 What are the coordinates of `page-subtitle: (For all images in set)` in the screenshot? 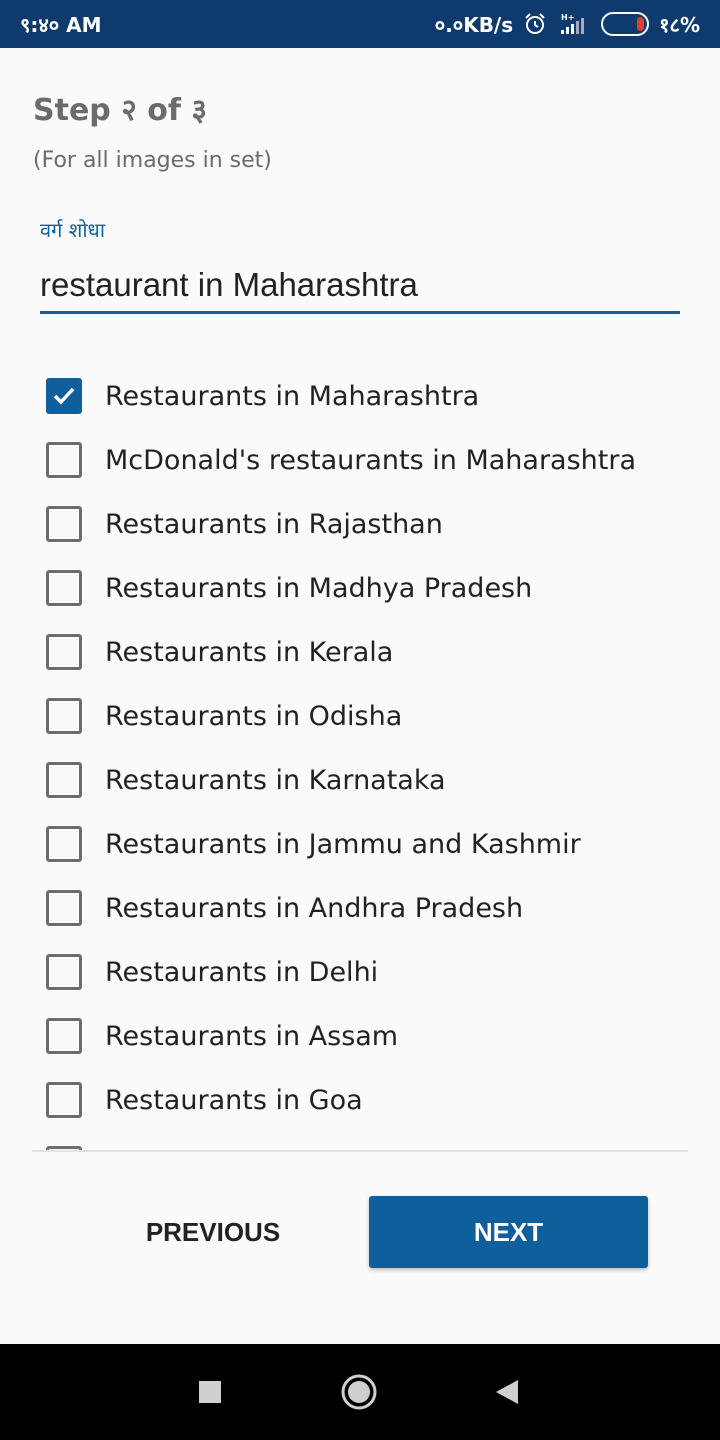 It's located at (152, 160).